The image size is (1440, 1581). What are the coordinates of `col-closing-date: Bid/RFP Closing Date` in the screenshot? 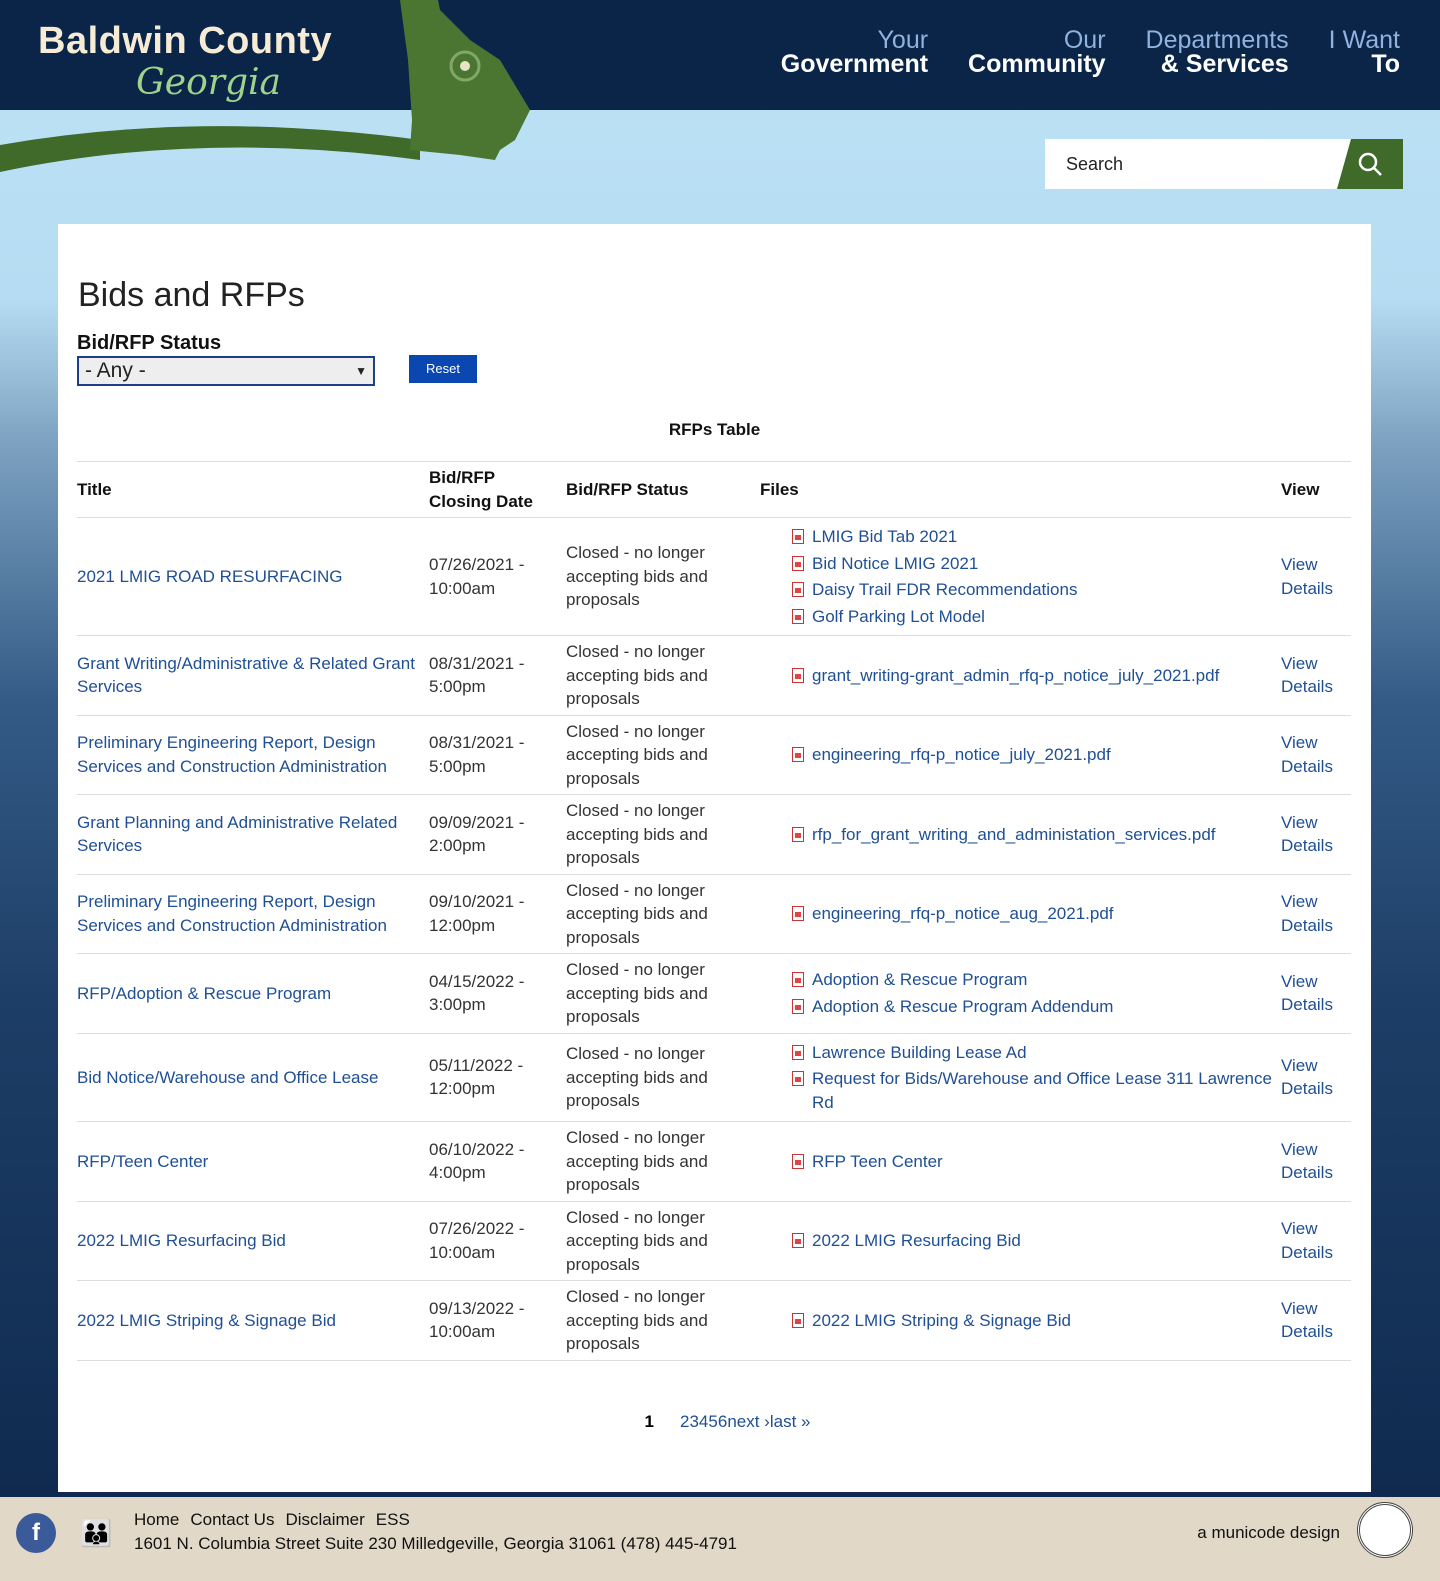 It's located at (497, 489).